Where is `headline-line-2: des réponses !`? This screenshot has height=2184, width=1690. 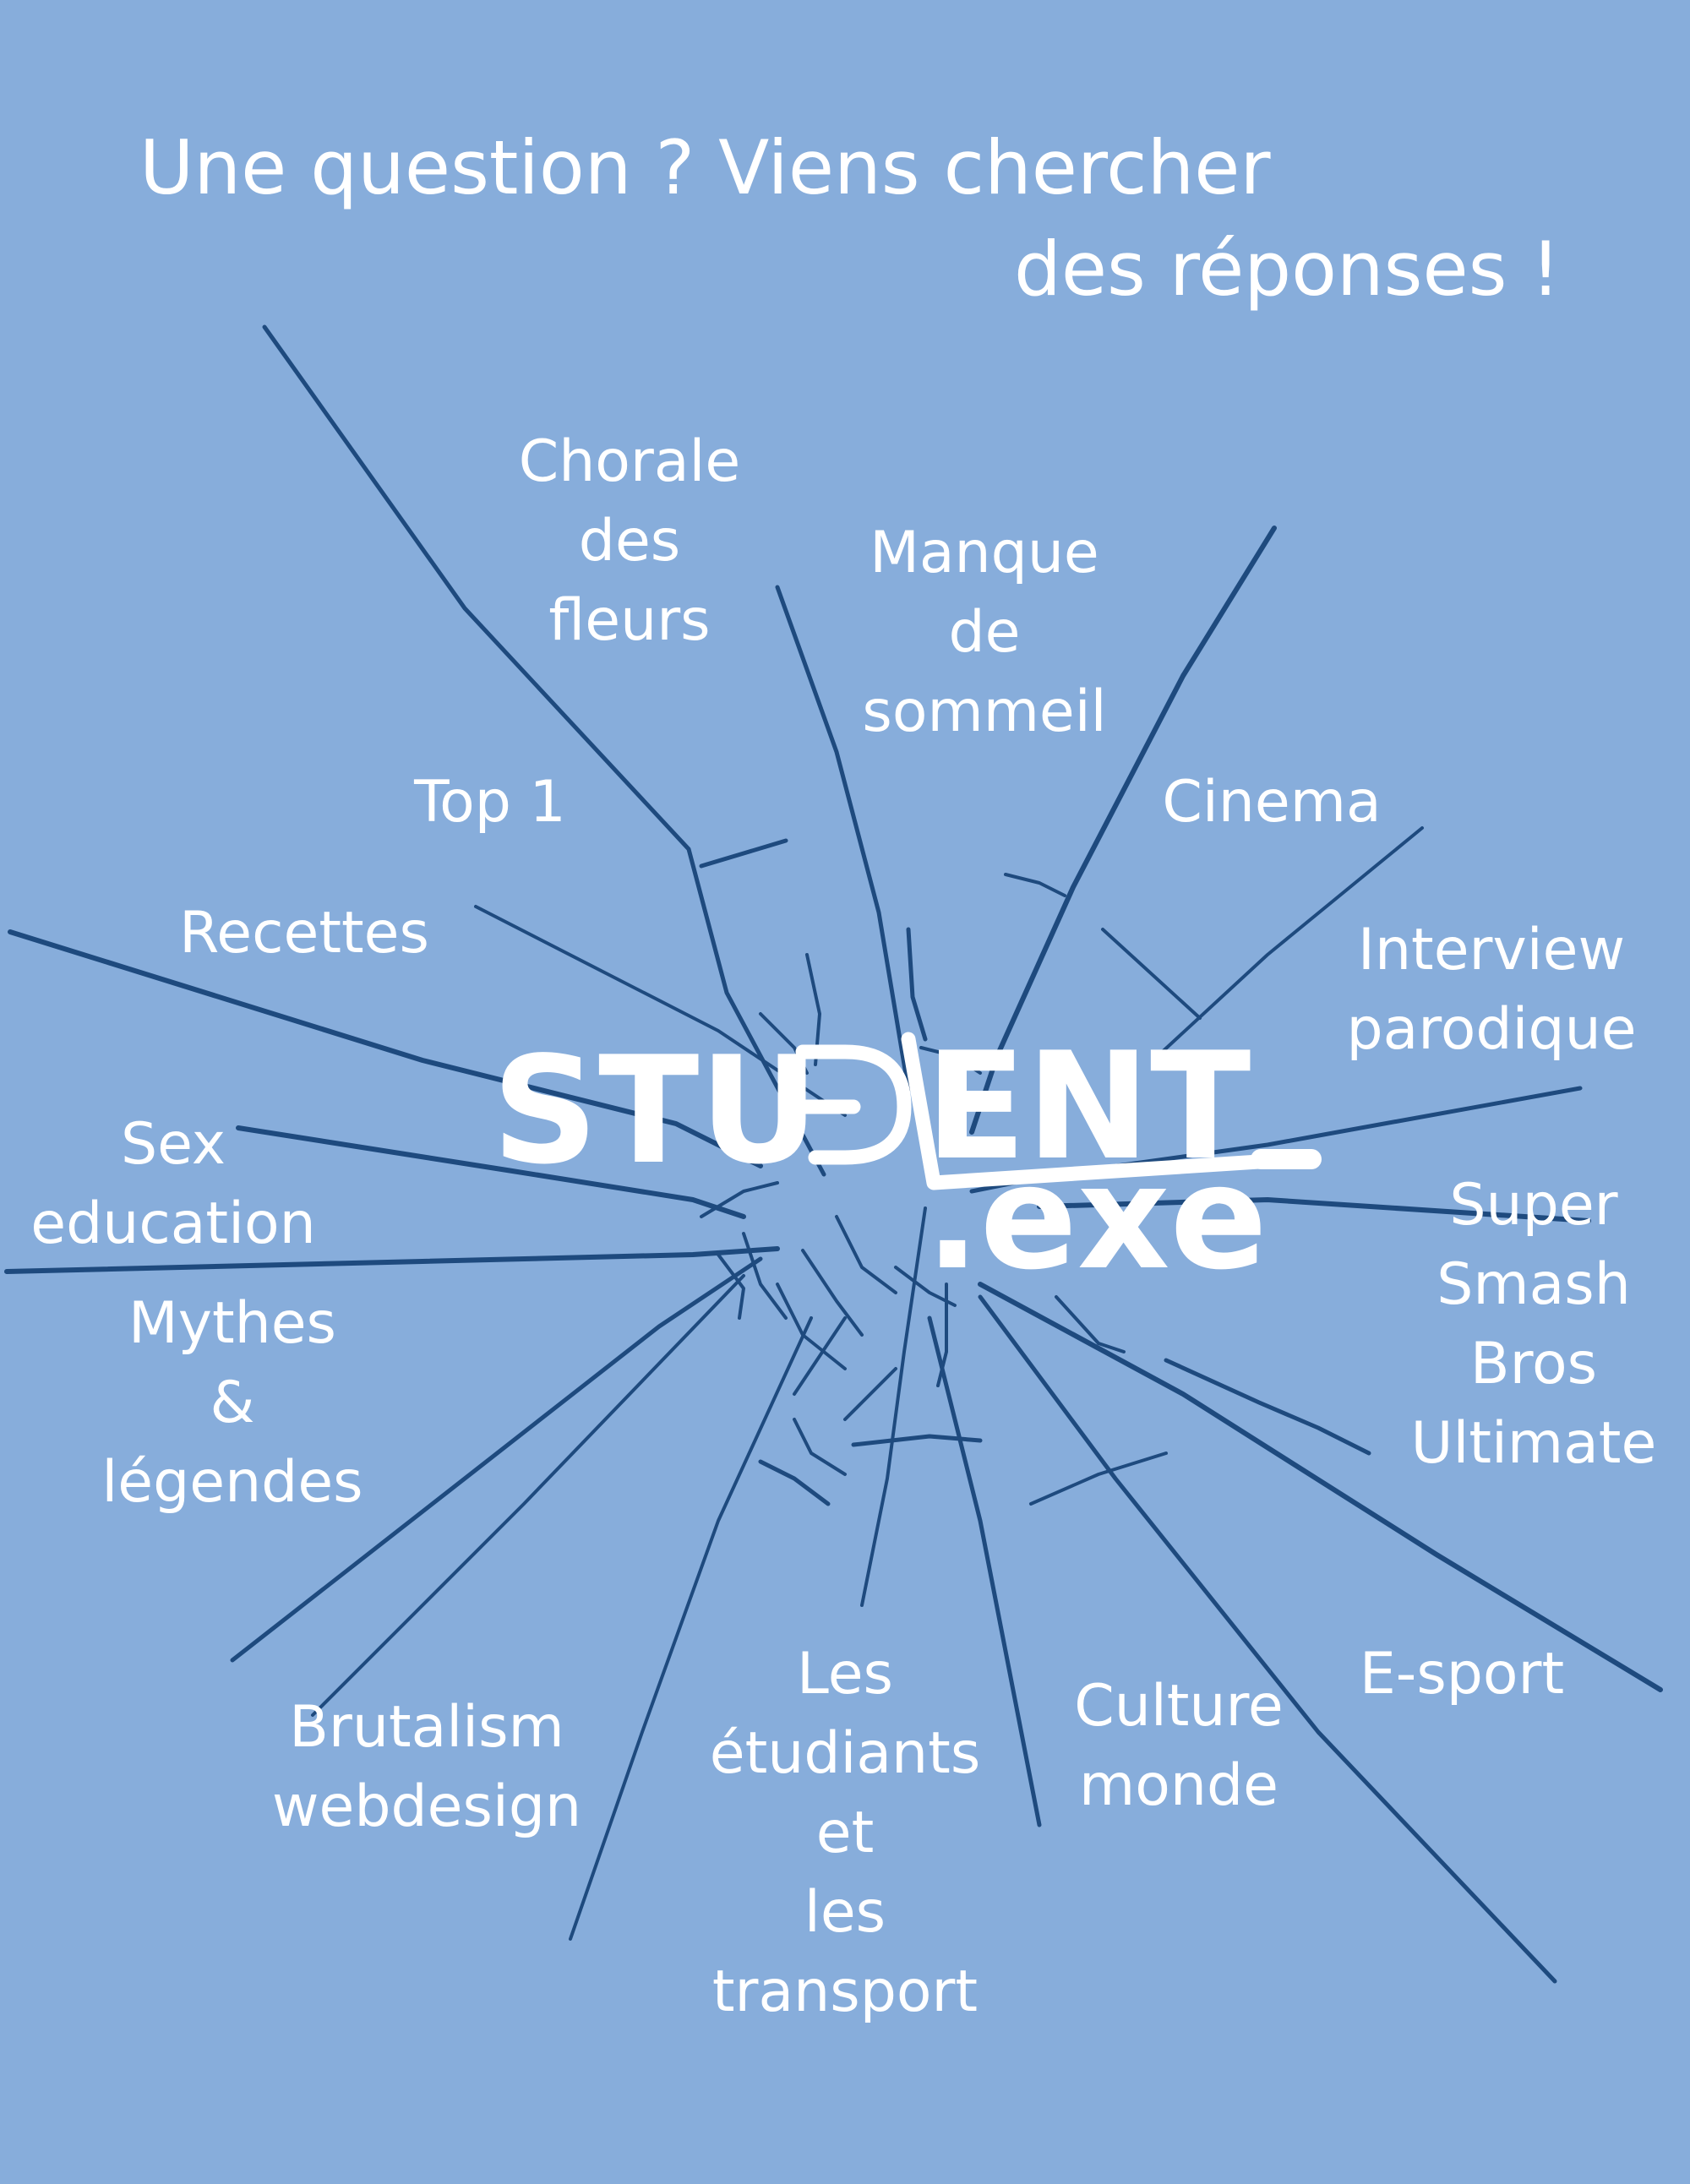
headline-line-2: des réponses ! is located at coordinates (1287, 269).